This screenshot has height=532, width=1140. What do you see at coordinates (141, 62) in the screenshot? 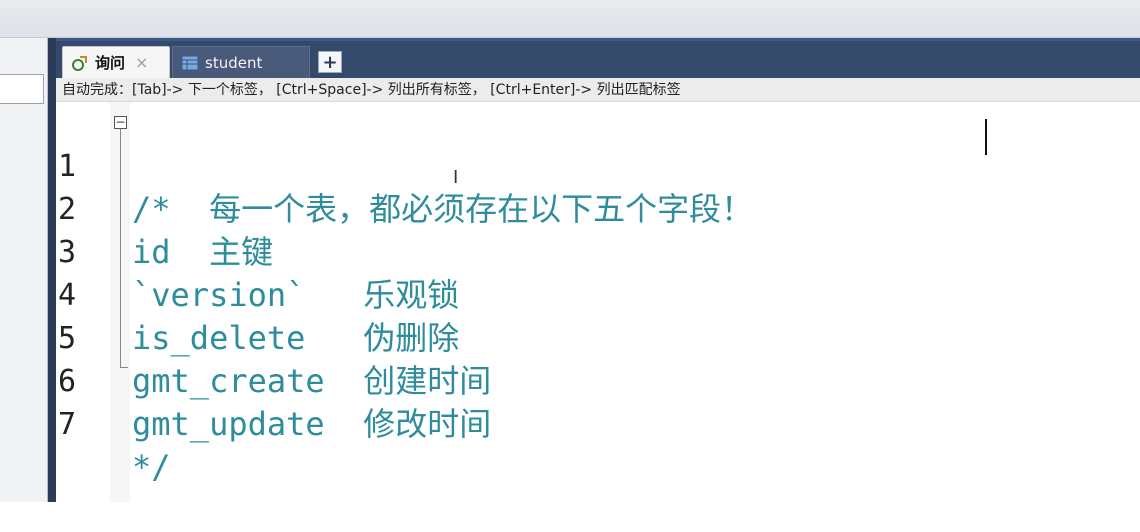
I see `close-icon: ×` at bounding box center [141, 62].